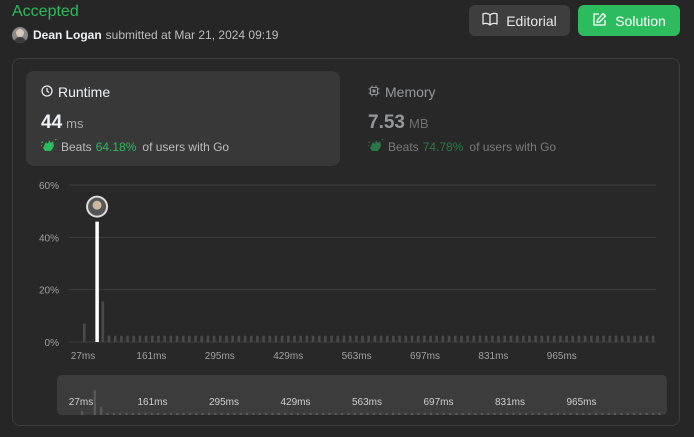 This screenshot has width=694, height=437. What do you see at coordinates (295, 402) in the screenshot?
I see `overview-tick-label: 429ms` at bounding box center [295, 402].